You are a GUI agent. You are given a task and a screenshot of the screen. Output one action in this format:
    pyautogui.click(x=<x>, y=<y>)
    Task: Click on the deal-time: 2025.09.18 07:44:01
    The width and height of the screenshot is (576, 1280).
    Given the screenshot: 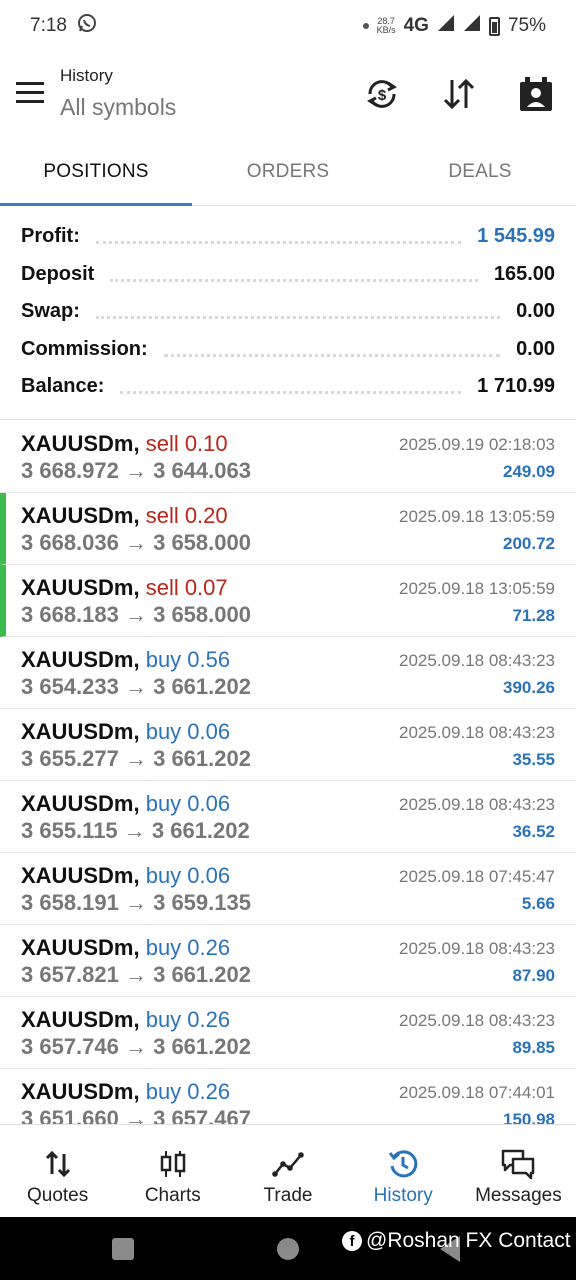 What is the action you would take?
    pyautogui.click(x=477, y=1092)
    